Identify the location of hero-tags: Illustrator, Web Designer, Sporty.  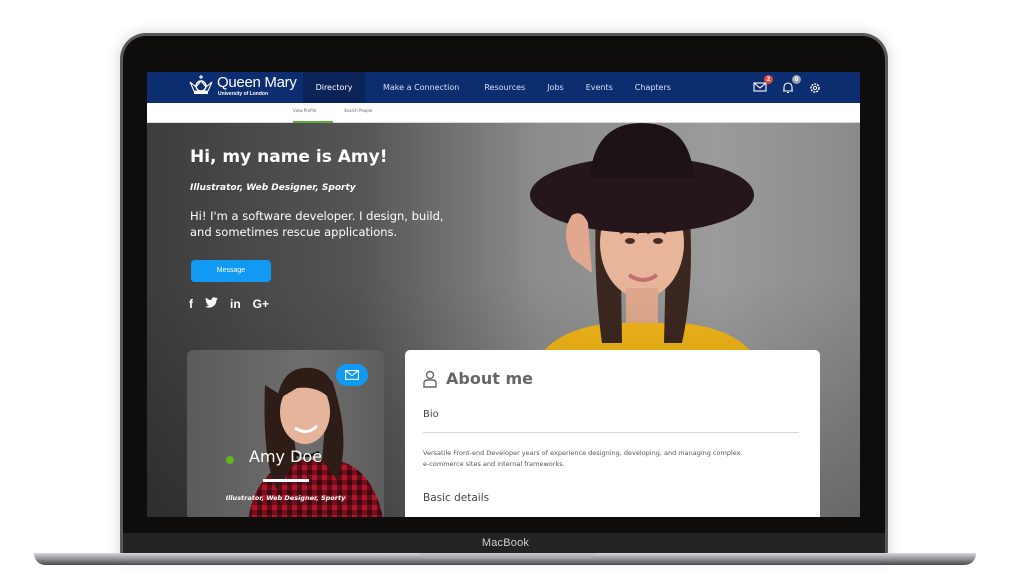
(273, 188).